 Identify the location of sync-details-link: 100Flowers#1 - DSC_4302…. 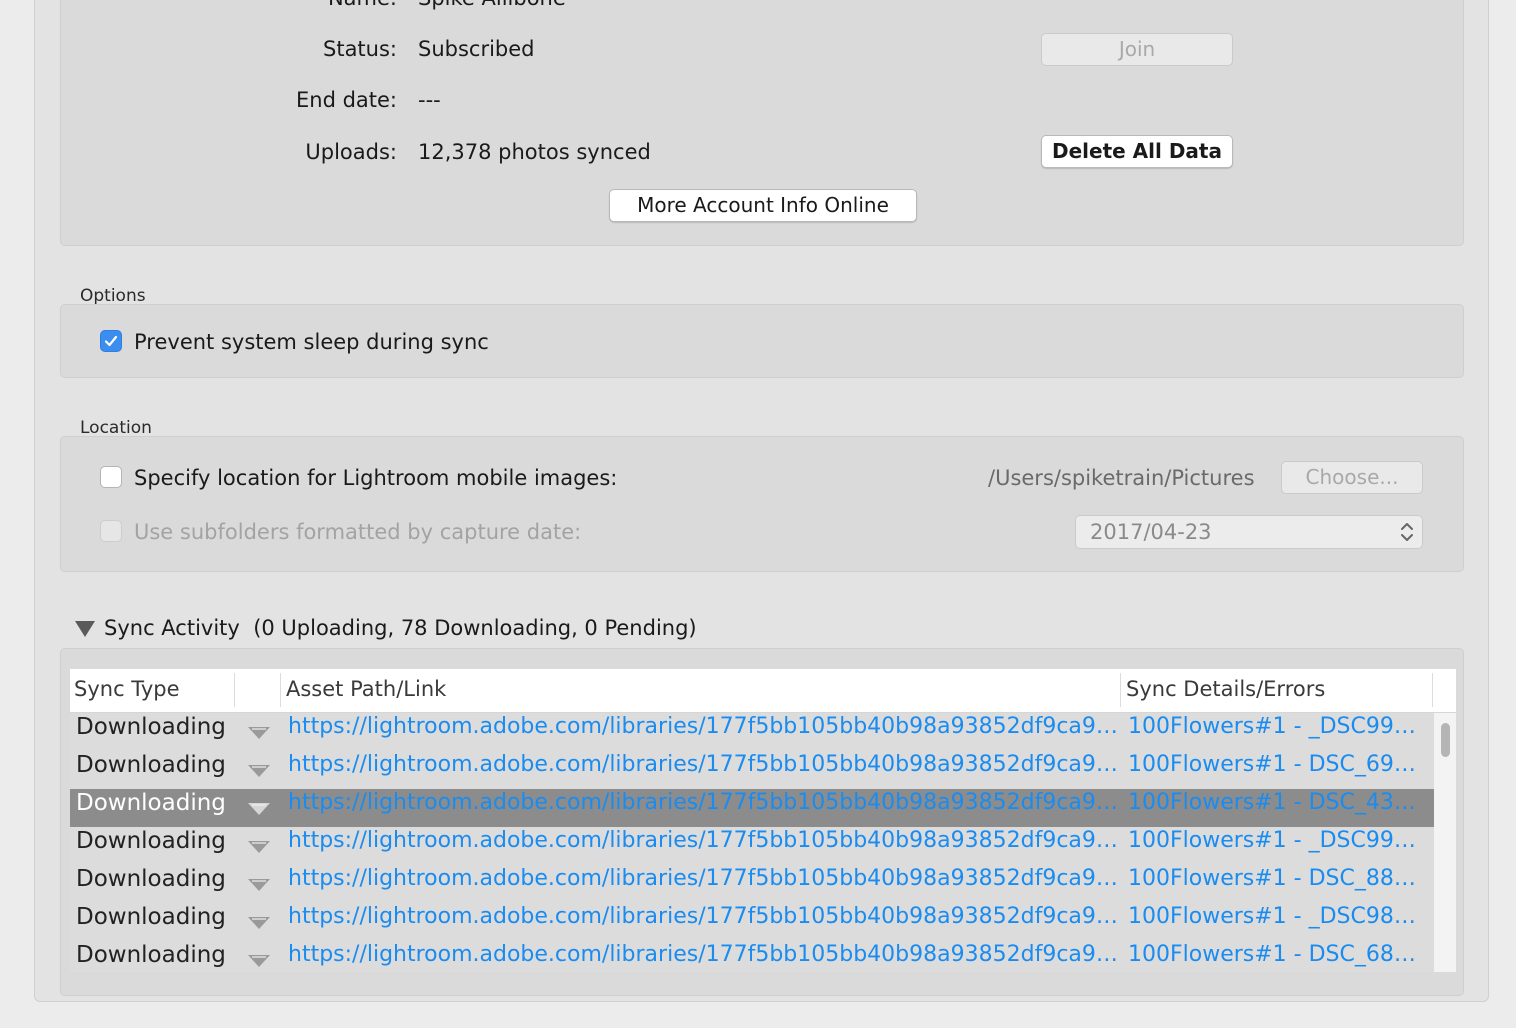
(1275, 802).